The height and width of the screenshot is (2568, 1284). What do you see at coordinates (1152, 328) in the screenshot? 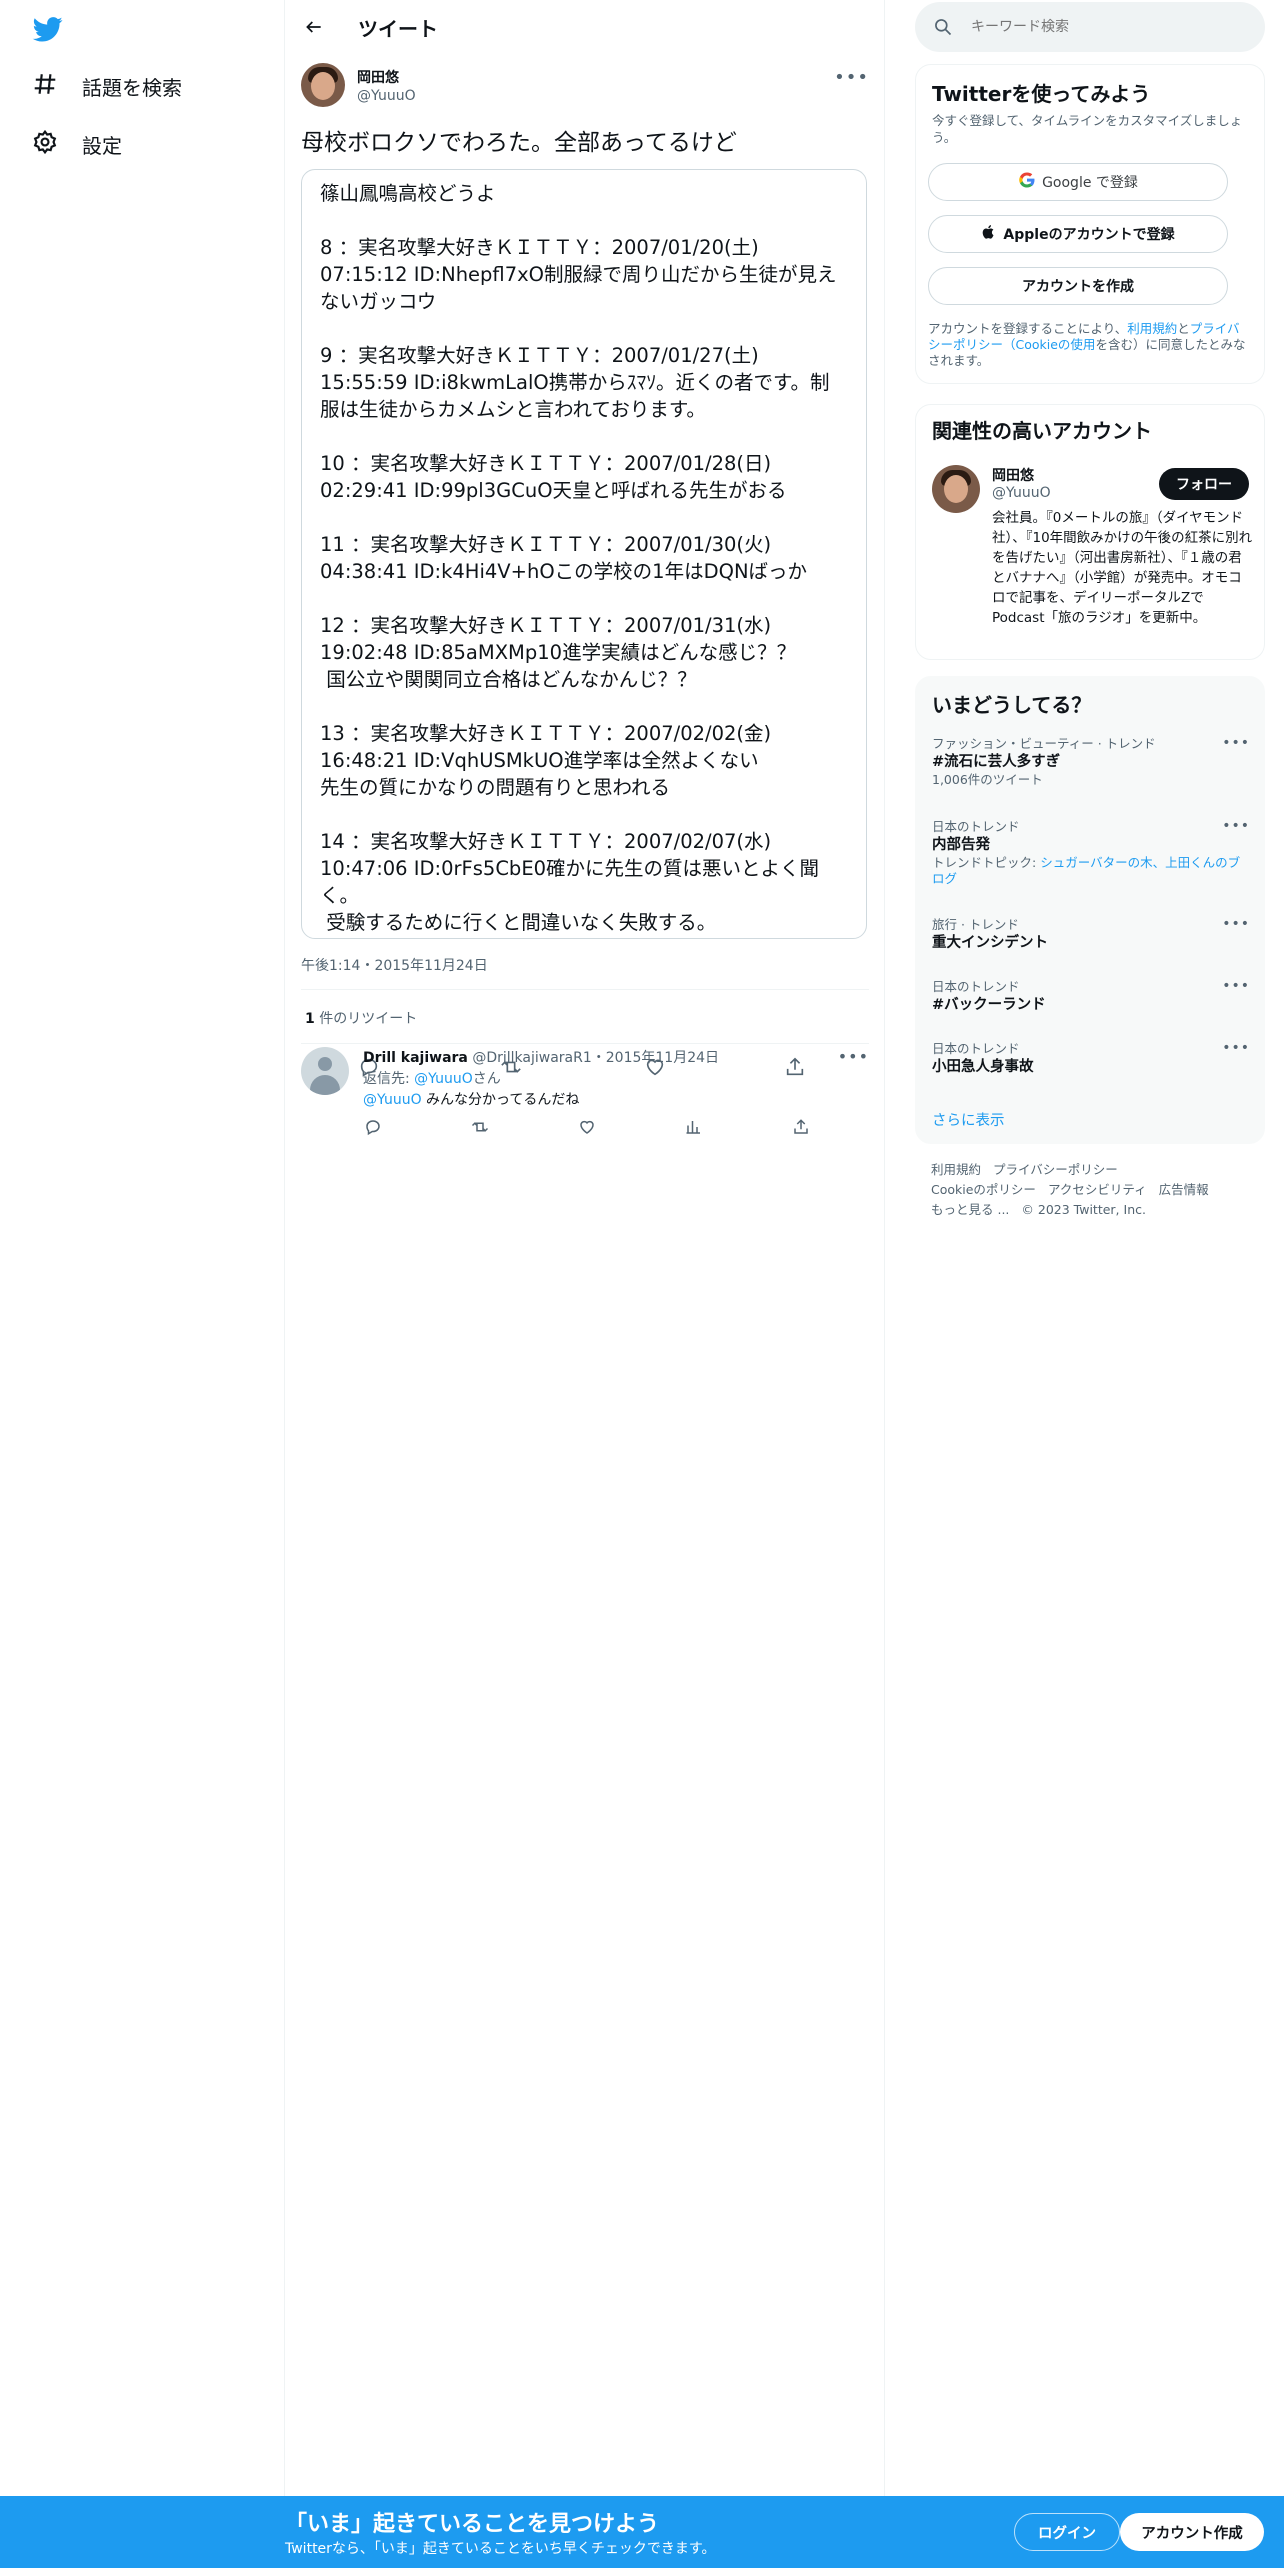
I see `terms-link: 利用規約` at bounding box center [1152, 328].